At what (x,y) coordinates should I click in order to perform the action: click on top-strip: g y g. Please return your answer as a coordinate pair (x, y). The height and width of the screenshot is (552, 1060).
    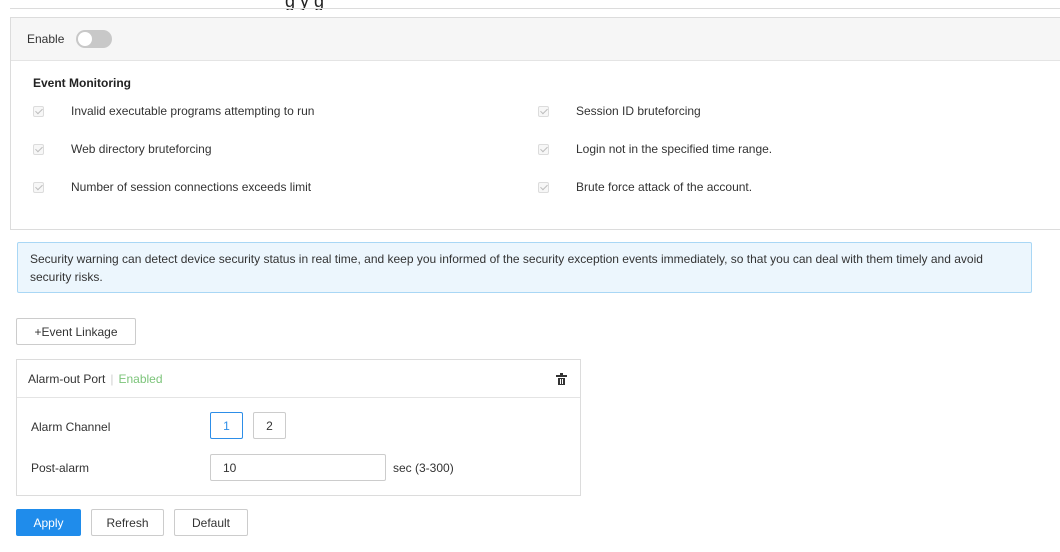
    Looking at the image, I should click on (530, 5).